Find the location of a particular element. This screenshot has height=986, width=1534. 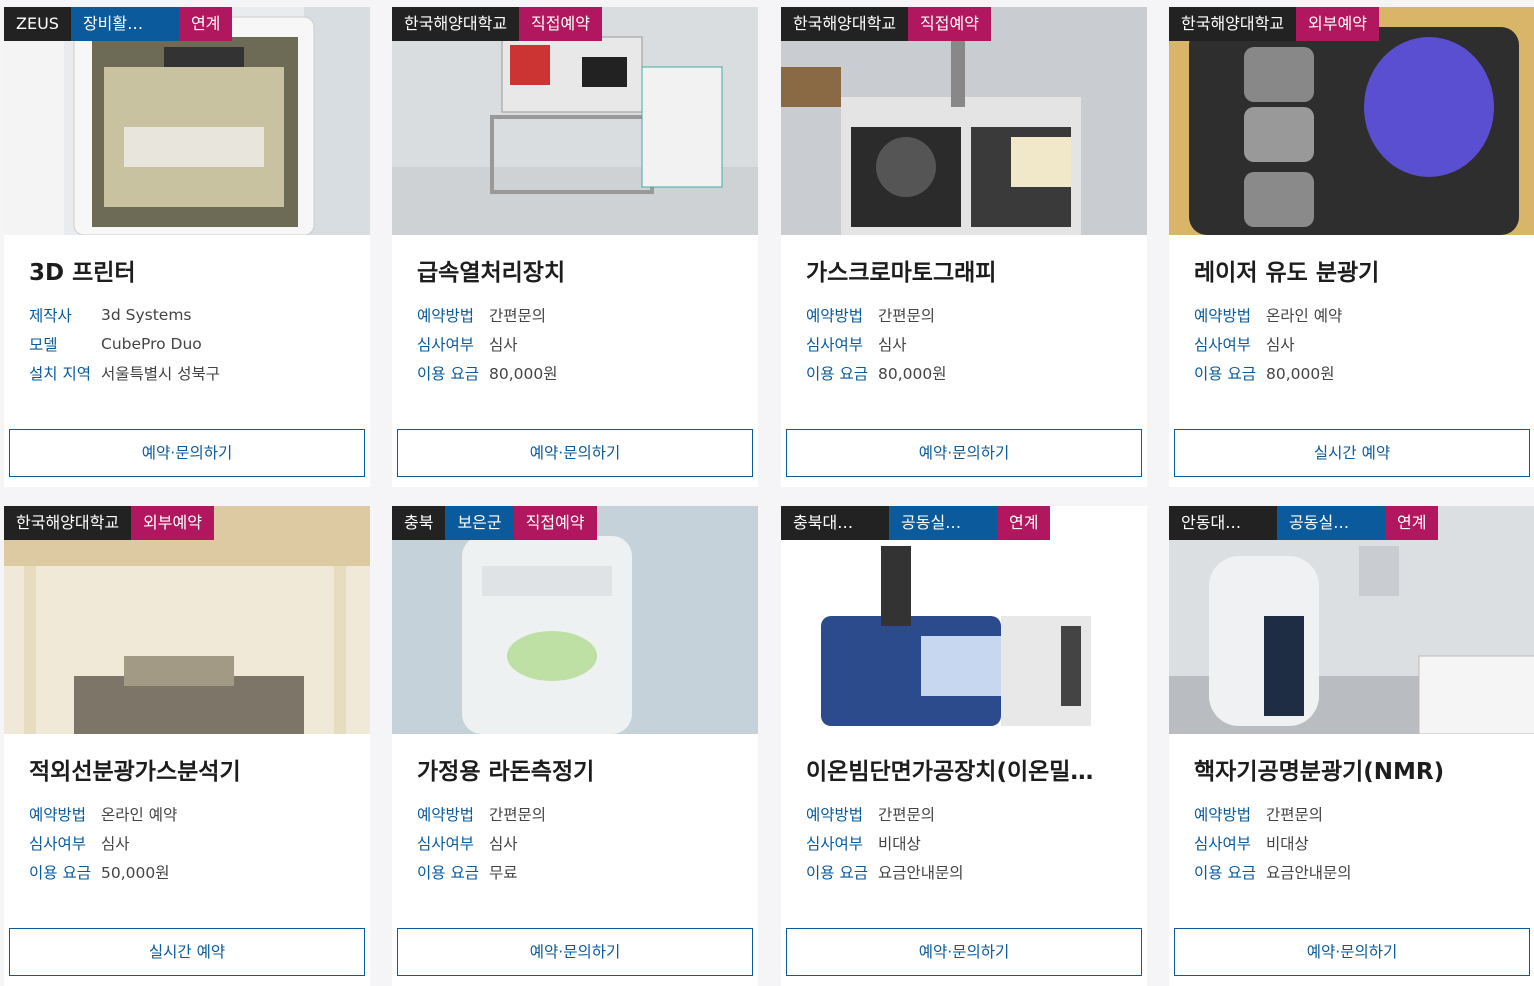

equipment-title: 3D 프린터 is located at coordinates (189, 270).